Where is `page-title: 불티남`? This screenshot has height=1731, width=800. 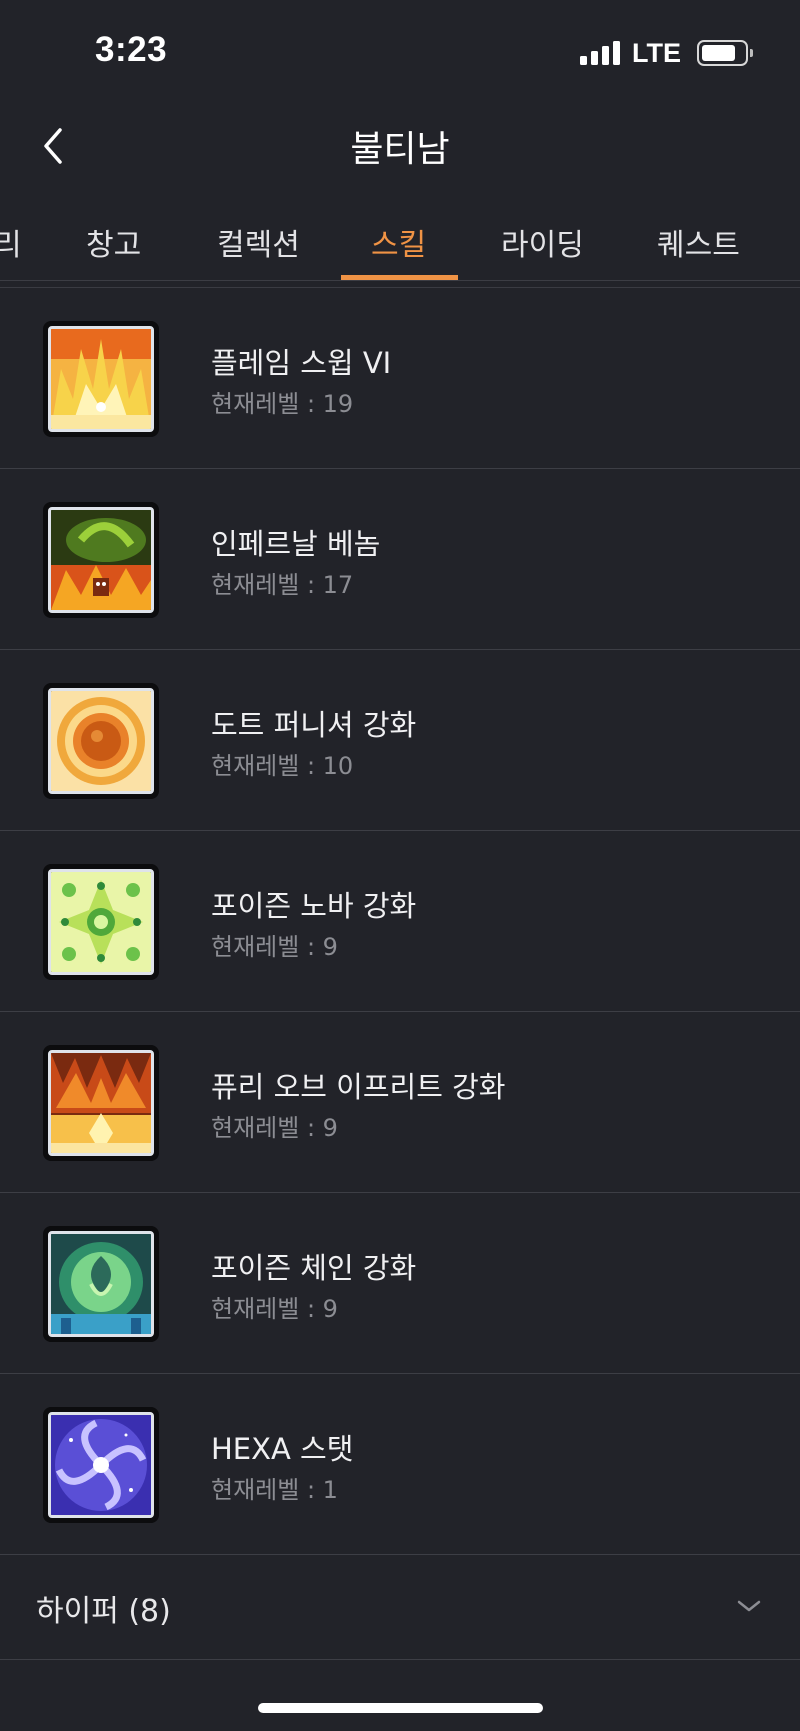 page-title: 불티남 is located at coordinates (400, 149).